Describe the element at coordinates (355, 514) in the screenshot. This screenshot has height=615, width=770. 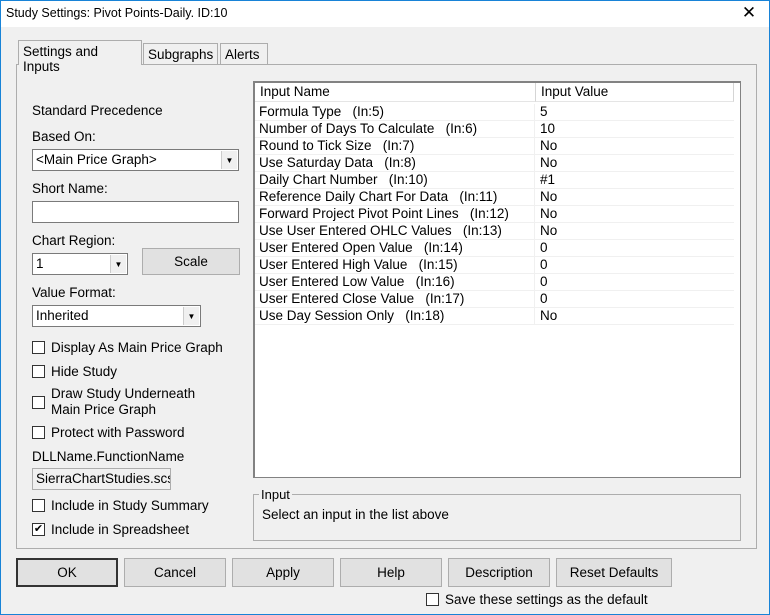
I see `input-description: Select an input in the list above` at that location.